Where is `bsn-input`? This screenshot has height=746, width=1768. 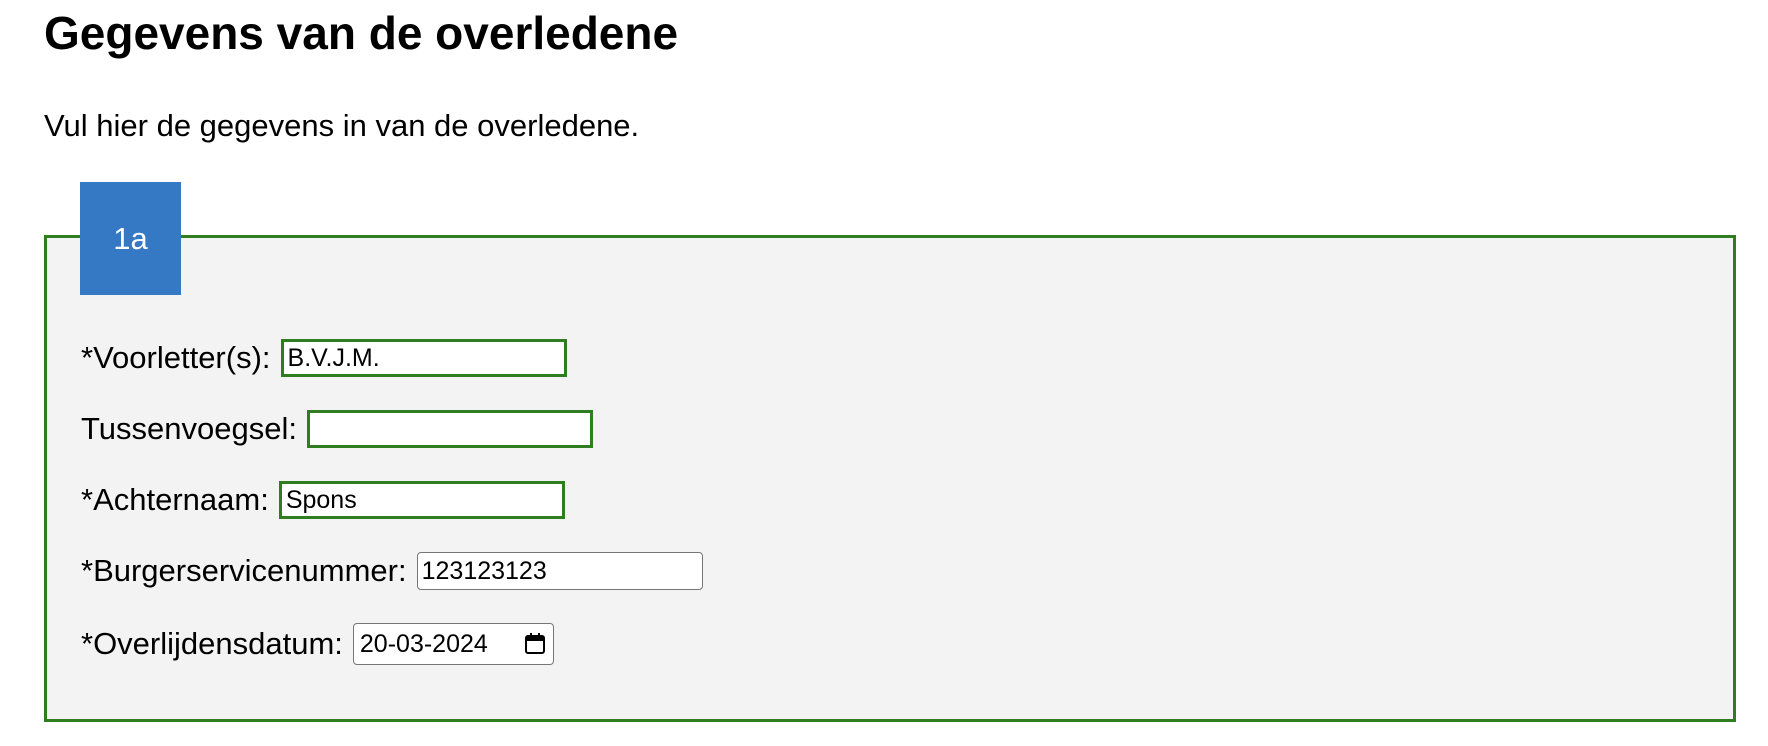
bsn-input is located at coordinates (559, 571).